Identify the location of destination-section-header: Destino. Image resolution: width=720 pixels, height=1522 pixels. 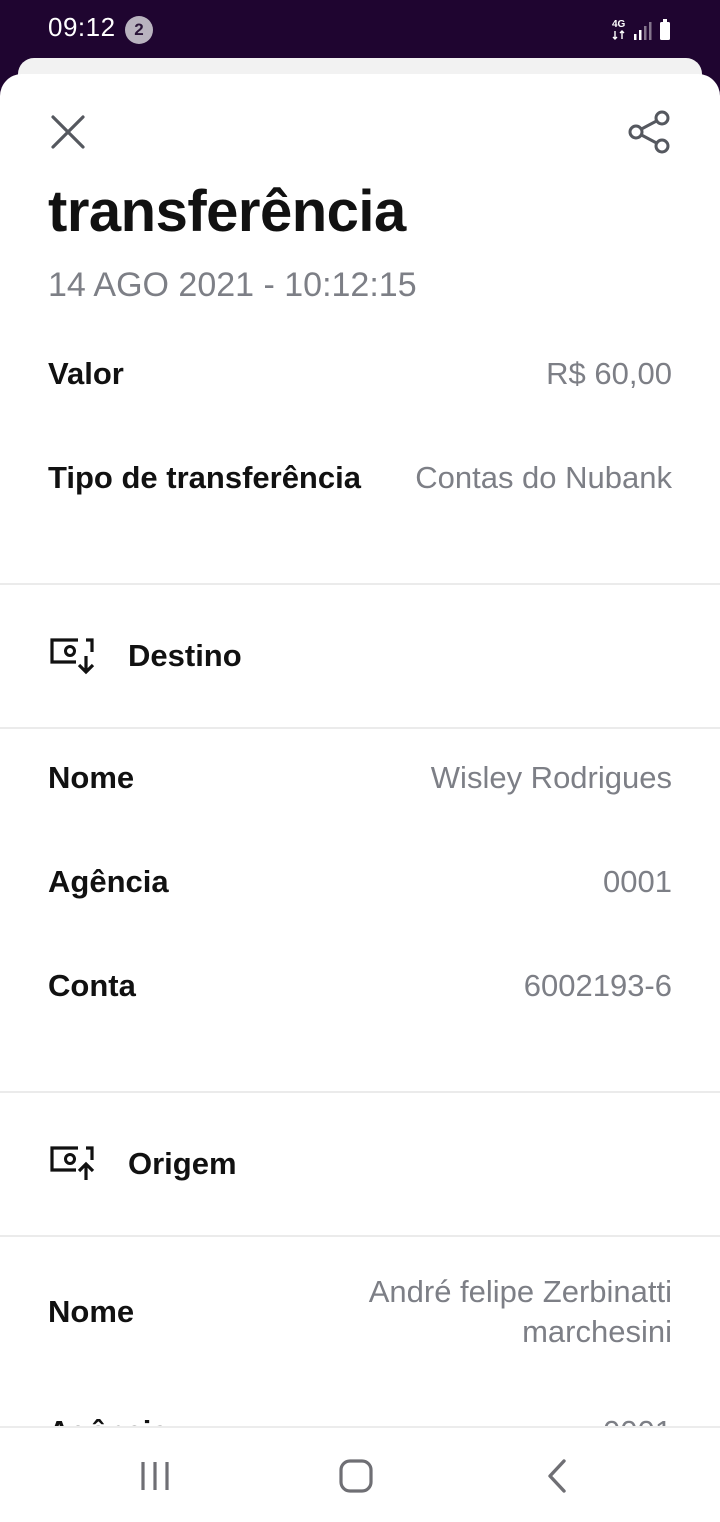
(145, 656).